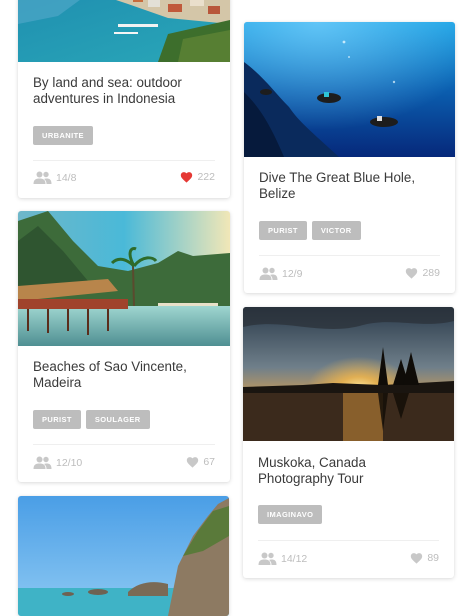  Describe the element at coordinates (63, 135) in the screenshot. I see `tag-badge: URBANITE` at that location.